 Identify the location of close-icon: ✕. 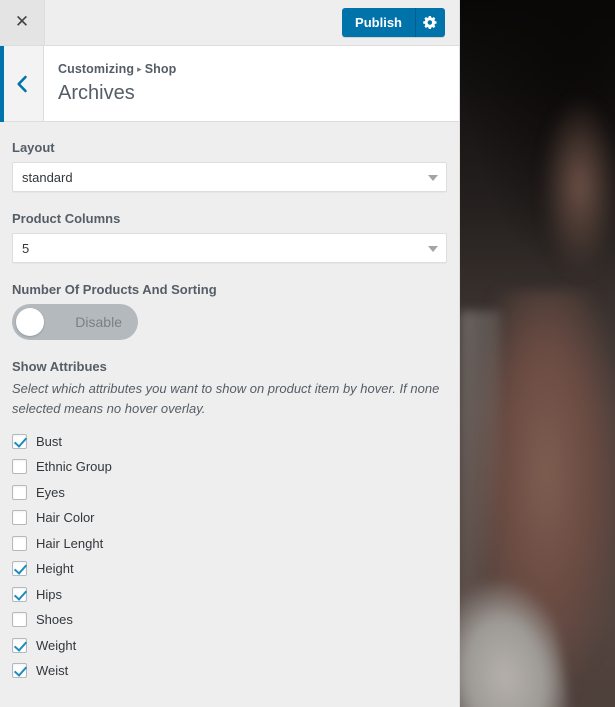
(22, 22).